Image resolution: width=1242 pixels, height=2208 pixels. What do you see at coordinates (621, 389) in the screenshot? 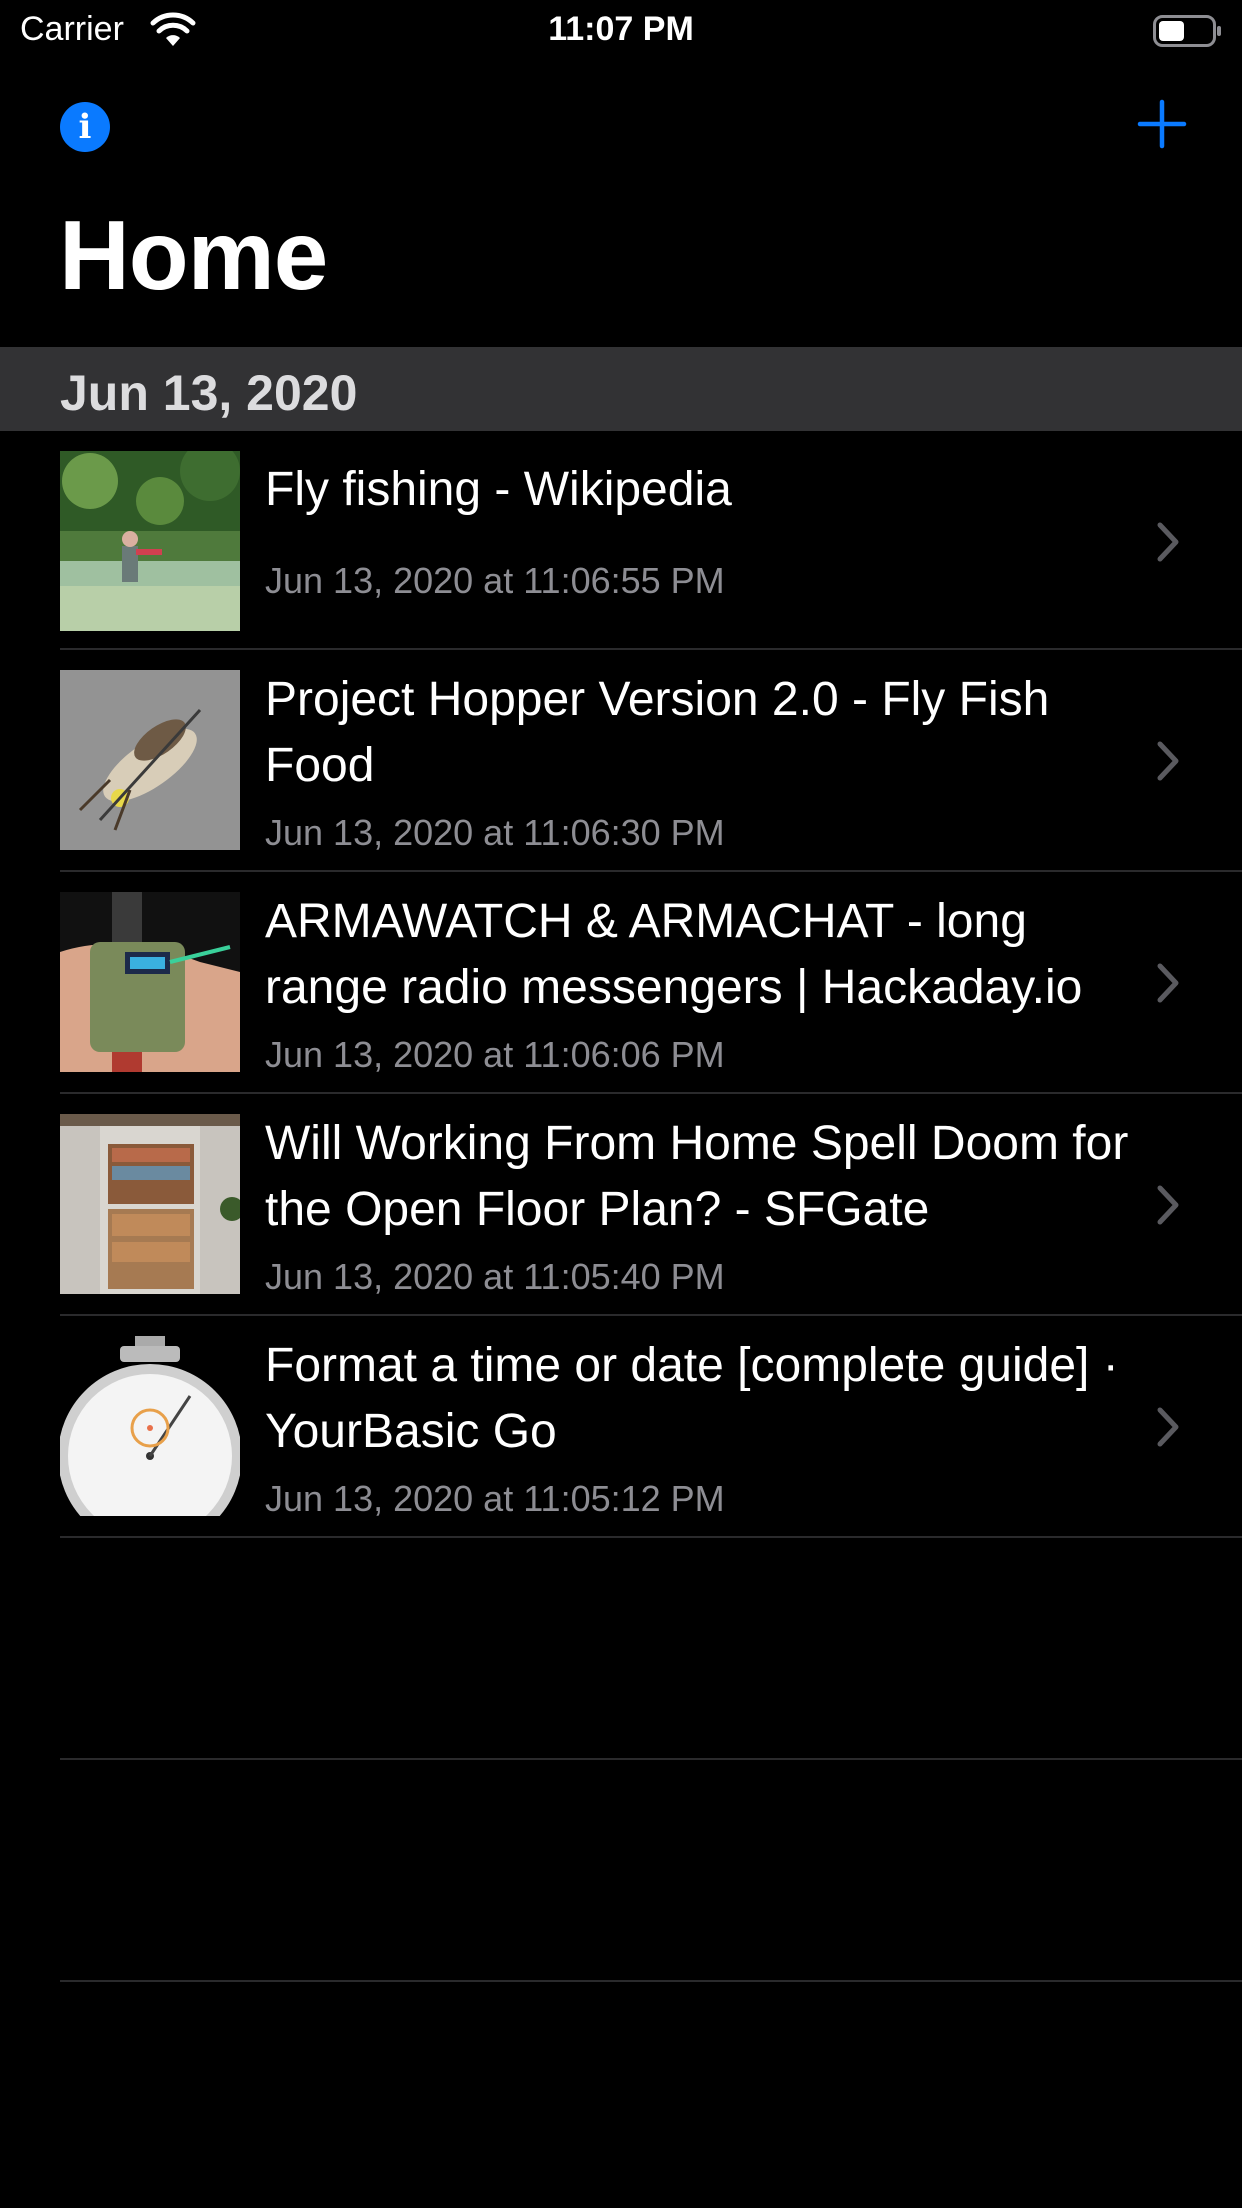
I see `section-header: Jun 13, 2020` at bounding box center [621, 389].